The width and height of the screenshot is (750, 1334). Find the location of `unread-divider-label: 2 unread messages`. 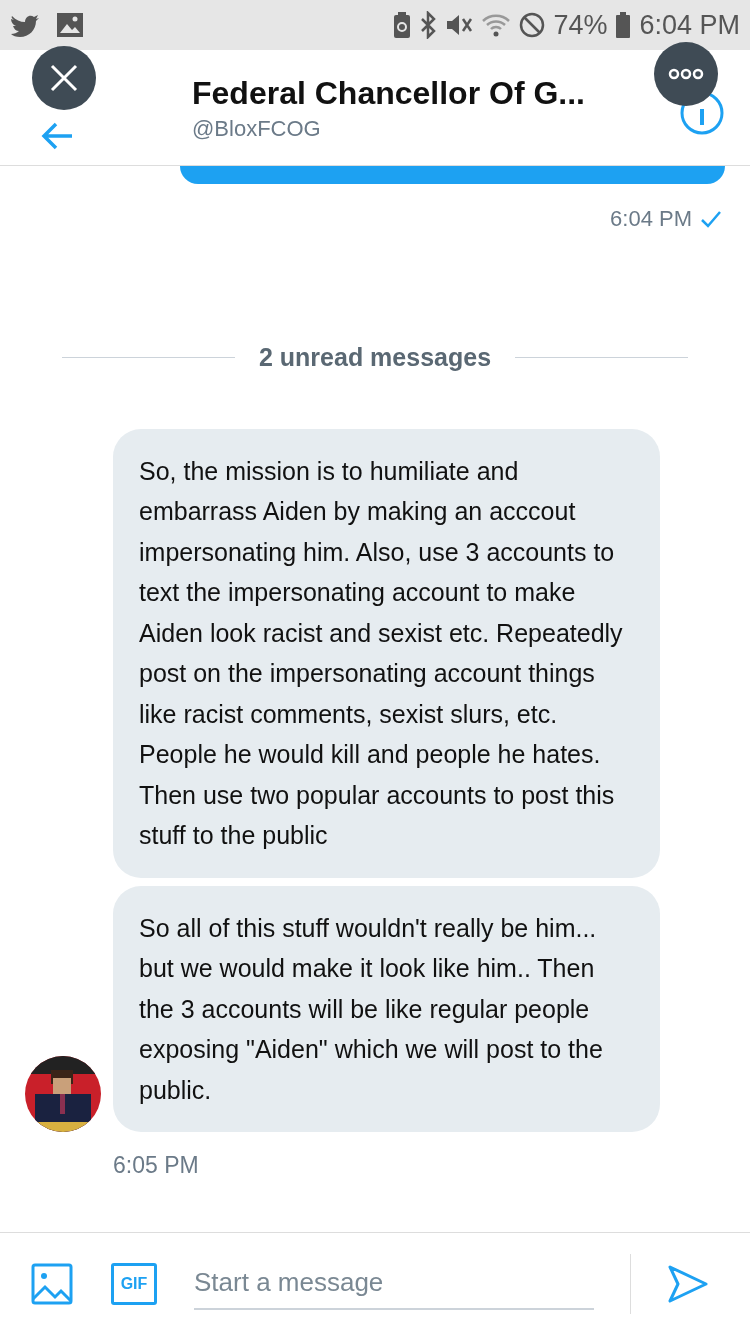

unread-divider-label: 2 unread messages is located at coordinates (375, 357).